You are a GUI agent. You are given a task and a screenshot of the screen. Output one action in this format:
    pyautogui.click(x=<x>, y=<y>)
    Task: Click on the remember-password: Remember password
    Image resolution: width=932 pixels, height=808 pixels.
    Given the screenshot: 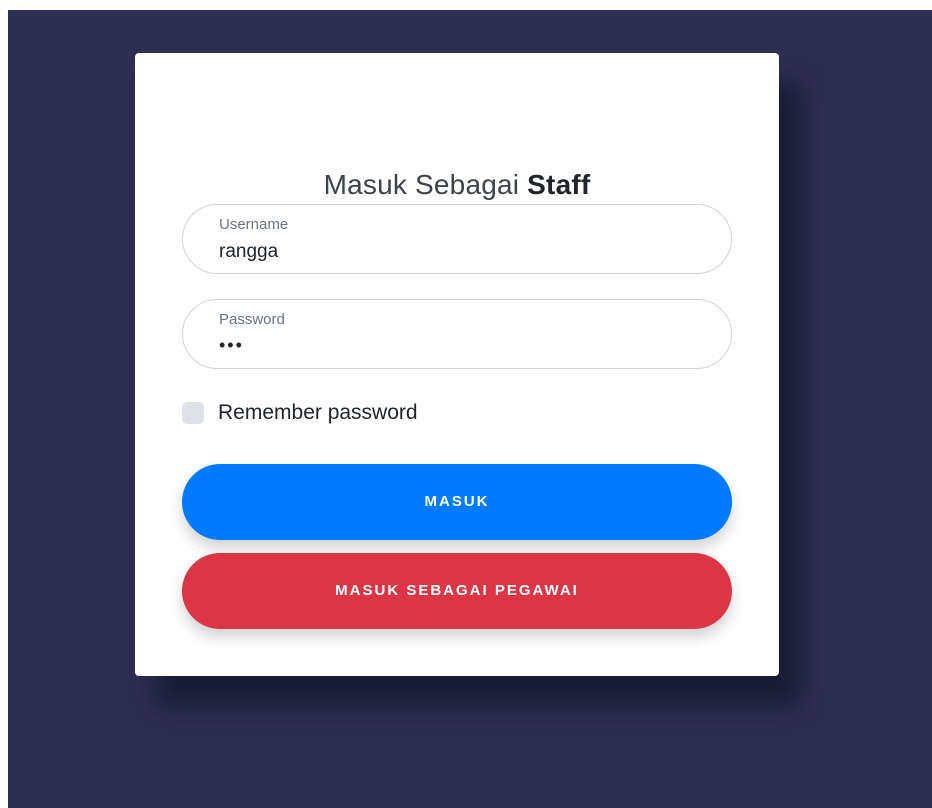 What is the action you would take?
    pyautogui.click(x=300, y=413)
    